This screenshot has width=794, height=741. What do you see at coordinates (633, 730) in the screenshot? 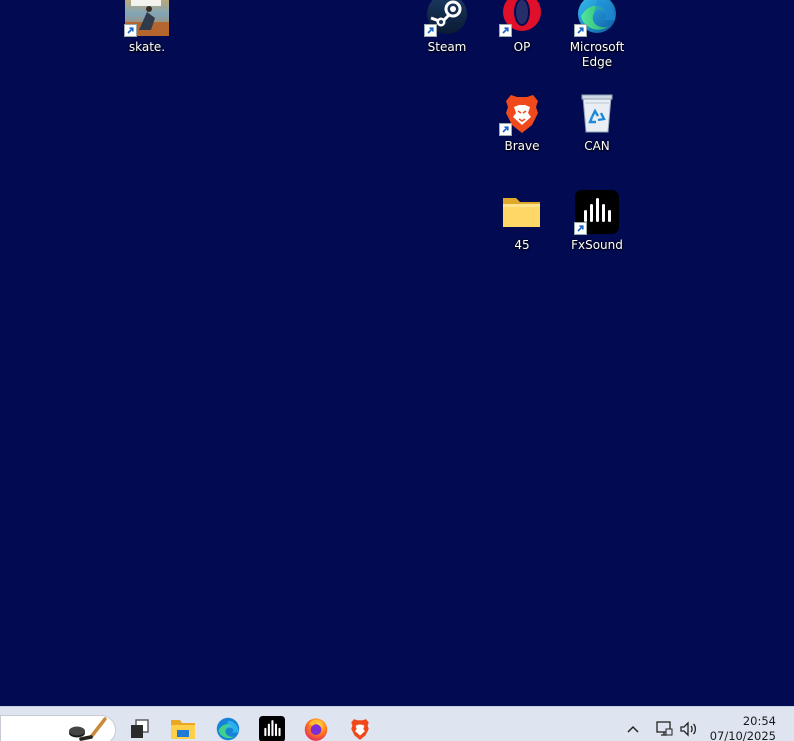
I see `chevron-up-icon` at bounding box center [633, 730].